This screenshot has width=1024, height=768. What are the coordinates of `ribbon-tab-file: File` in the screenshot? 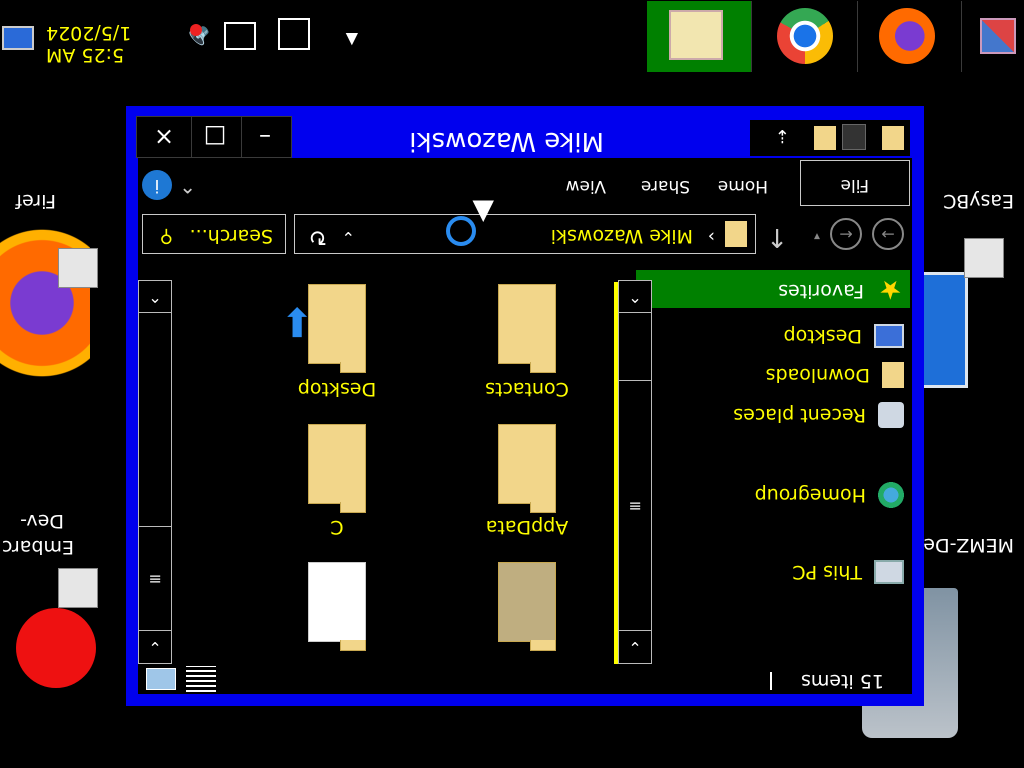 It's located at (855, 183).